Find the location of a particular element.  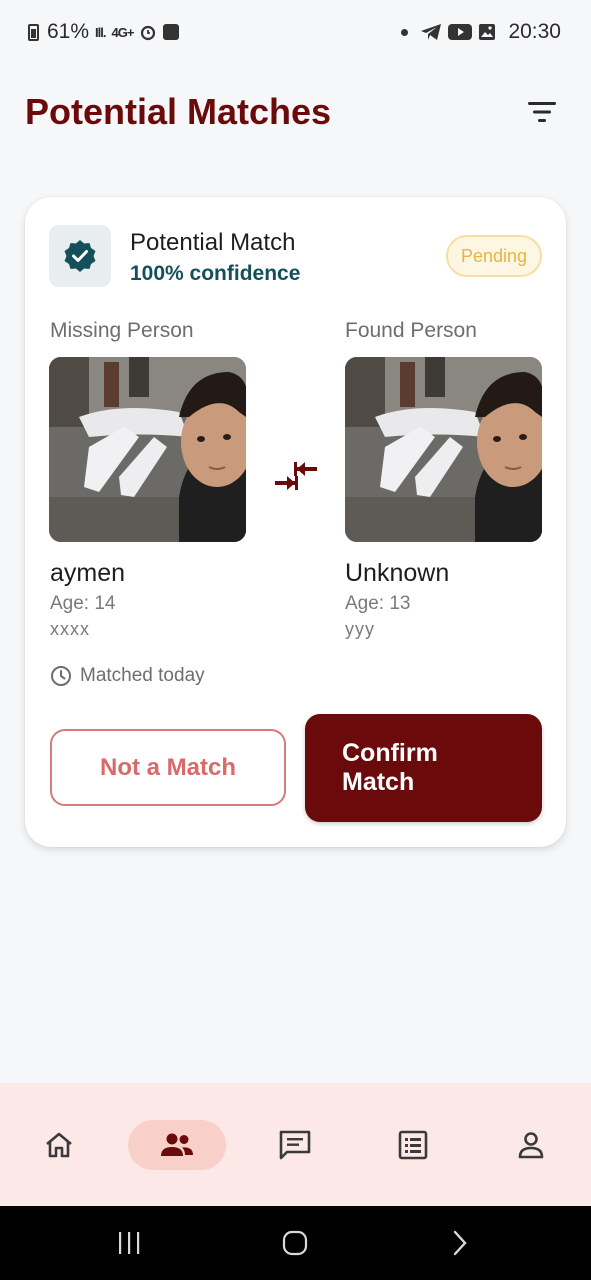

clock: 20:30 is located at coordinates (534, 31).